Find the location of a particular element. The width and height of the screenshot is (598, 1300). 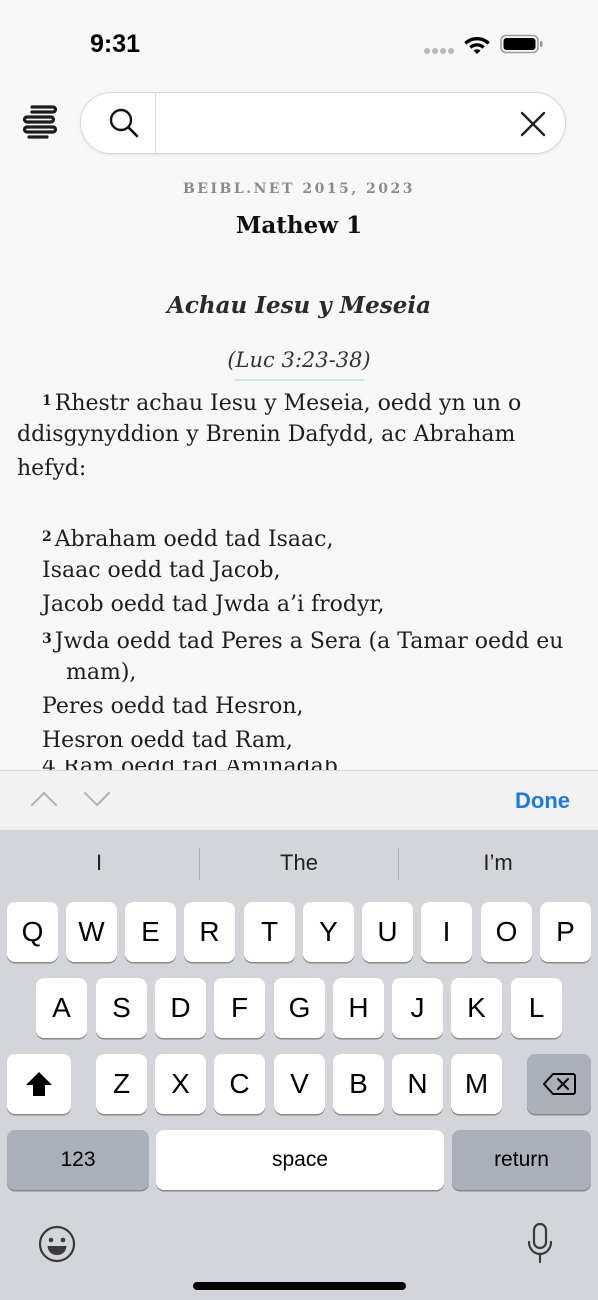

menu-icon is located at coordinates (41, 122).